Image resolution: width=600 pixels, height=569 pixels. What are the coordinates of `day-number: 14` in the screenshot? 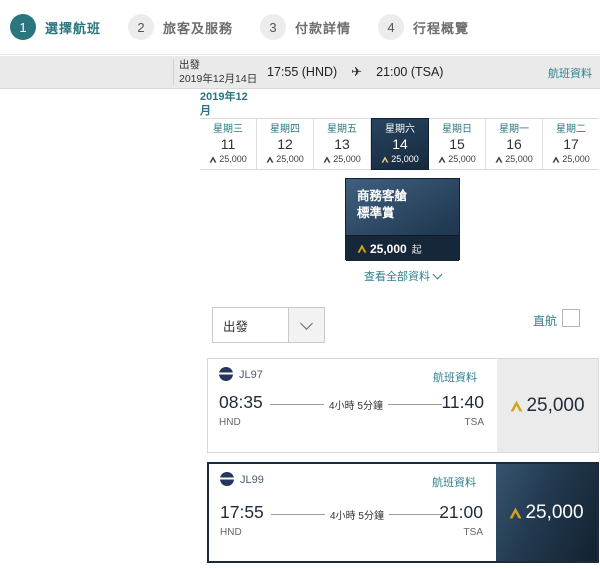 It's located at (400, 144).